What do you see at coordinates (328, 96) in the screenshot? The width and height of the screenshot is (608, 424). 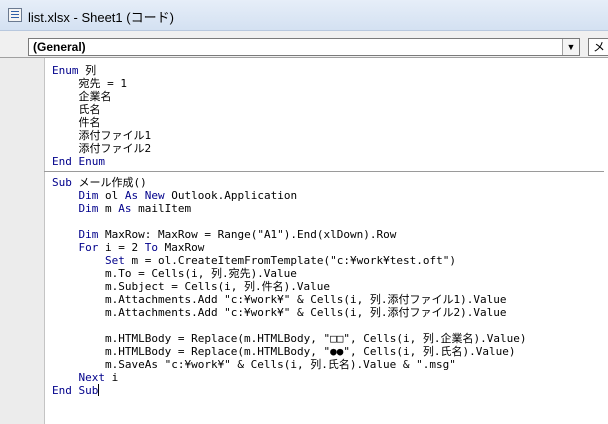 I see `code-line: 企業名` at bounding box center [328, 96].